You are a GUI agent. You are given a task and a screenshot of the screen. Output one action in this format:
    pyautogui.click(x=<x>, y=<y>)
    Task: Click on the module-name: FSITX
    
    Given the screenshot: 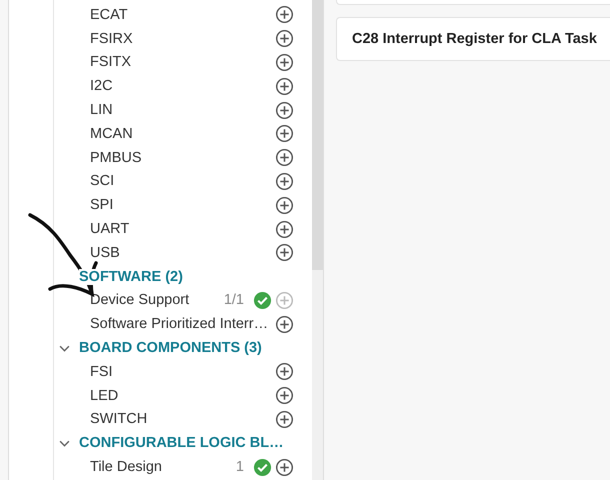 What is the action you would take?
    pyautogui.click(x=181, y=62)
    